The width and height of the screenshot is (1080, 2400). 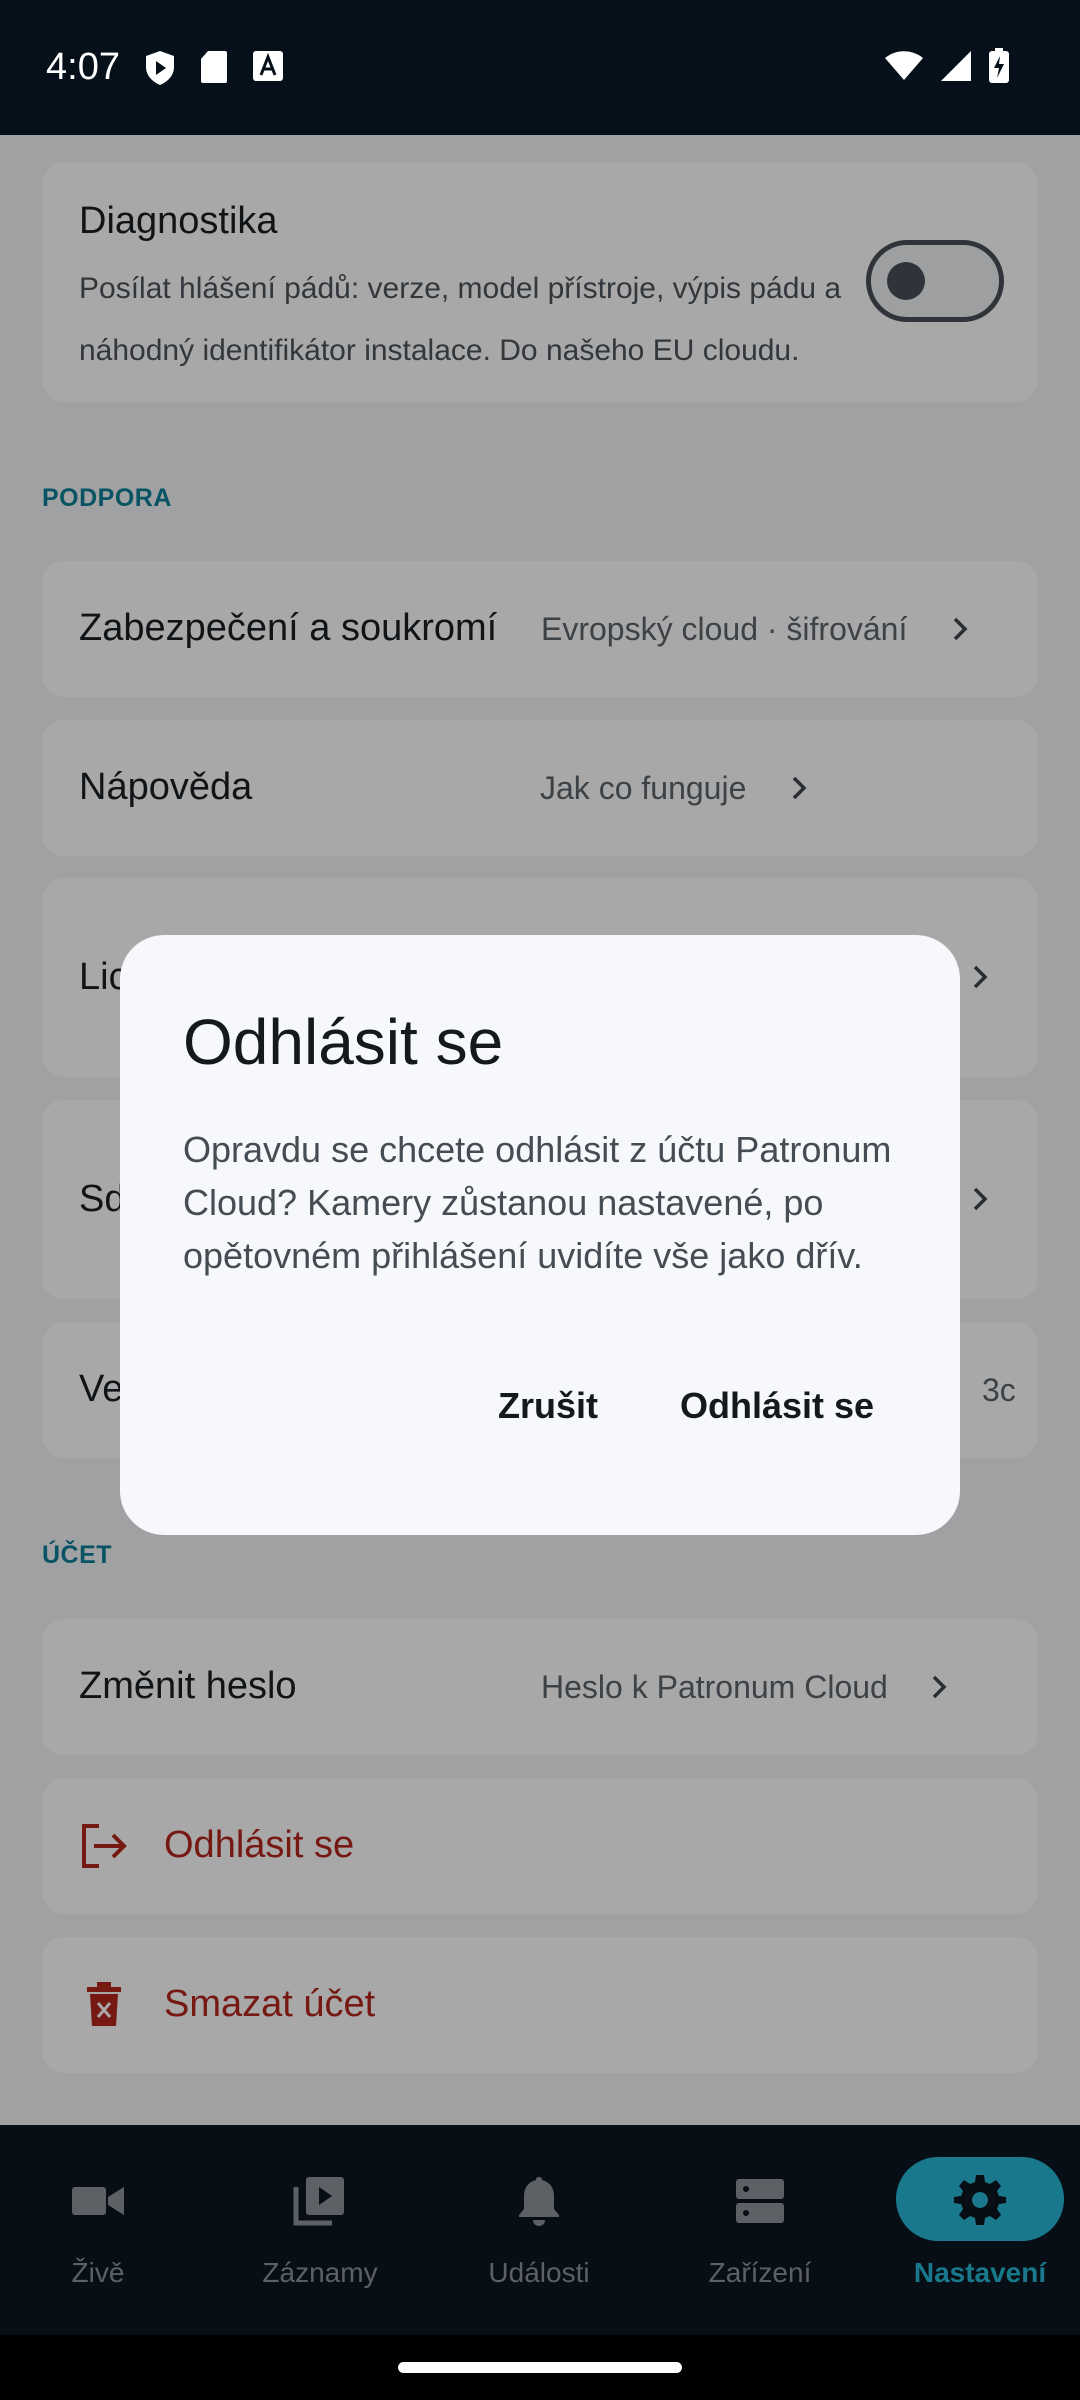 I want to click on dialog-title: Odhlásit se, so click(x=343, y=1042).